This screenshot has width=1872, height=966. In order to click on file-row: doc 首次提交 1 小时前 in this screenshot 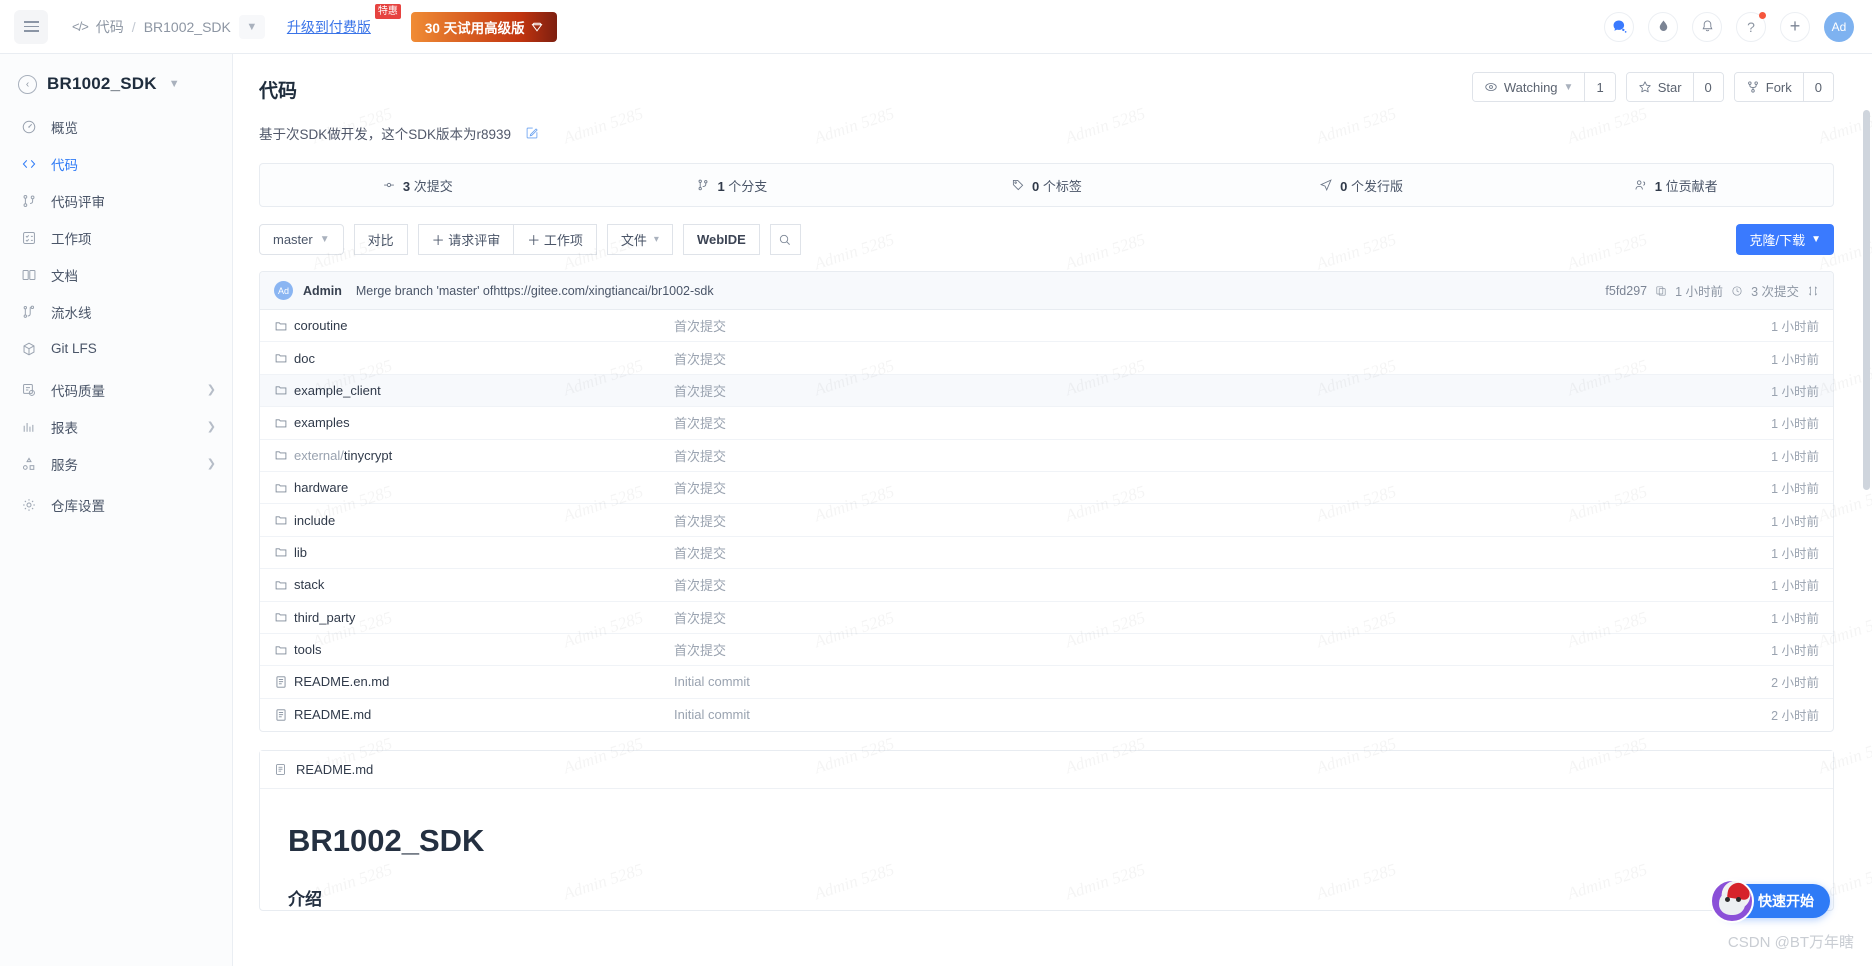, I will do `click(1046, 358)`.